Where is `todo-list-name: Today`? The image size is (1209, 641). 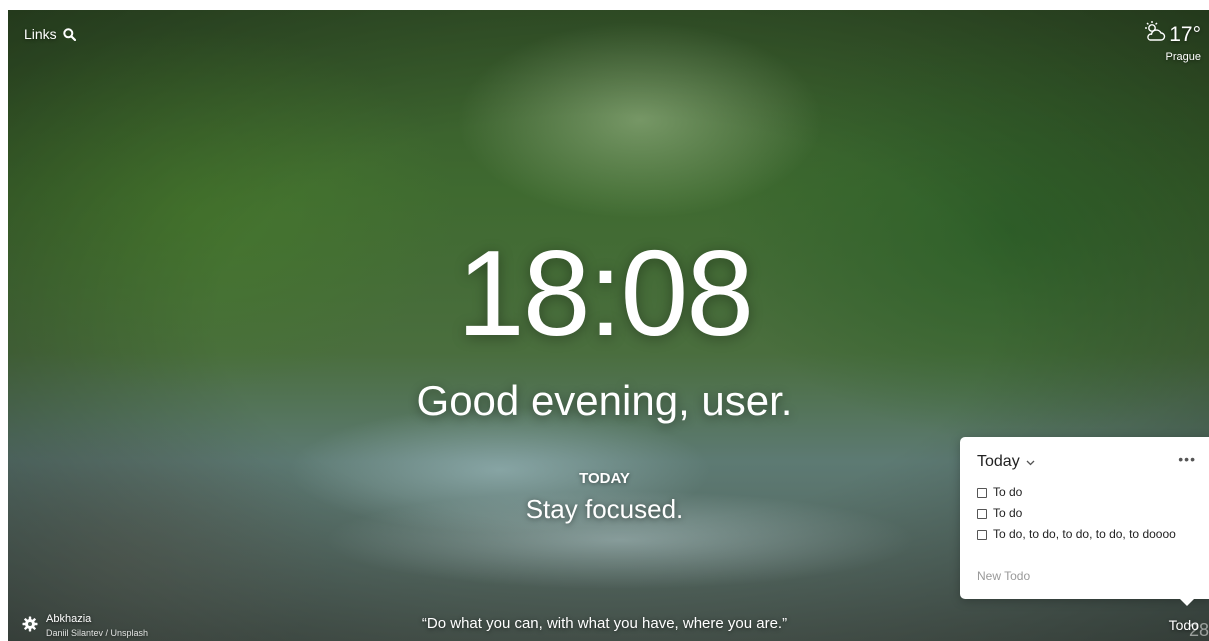 todo-list-name: Today is located at coordinates (998, 461).